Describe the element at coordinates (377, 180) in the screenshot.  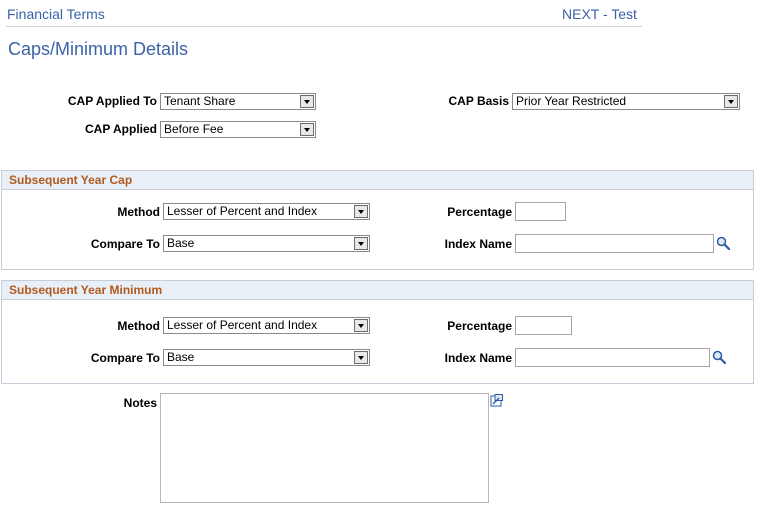
I see `subsequent-year-cap-title: Subsequent Year Cap` at that location.